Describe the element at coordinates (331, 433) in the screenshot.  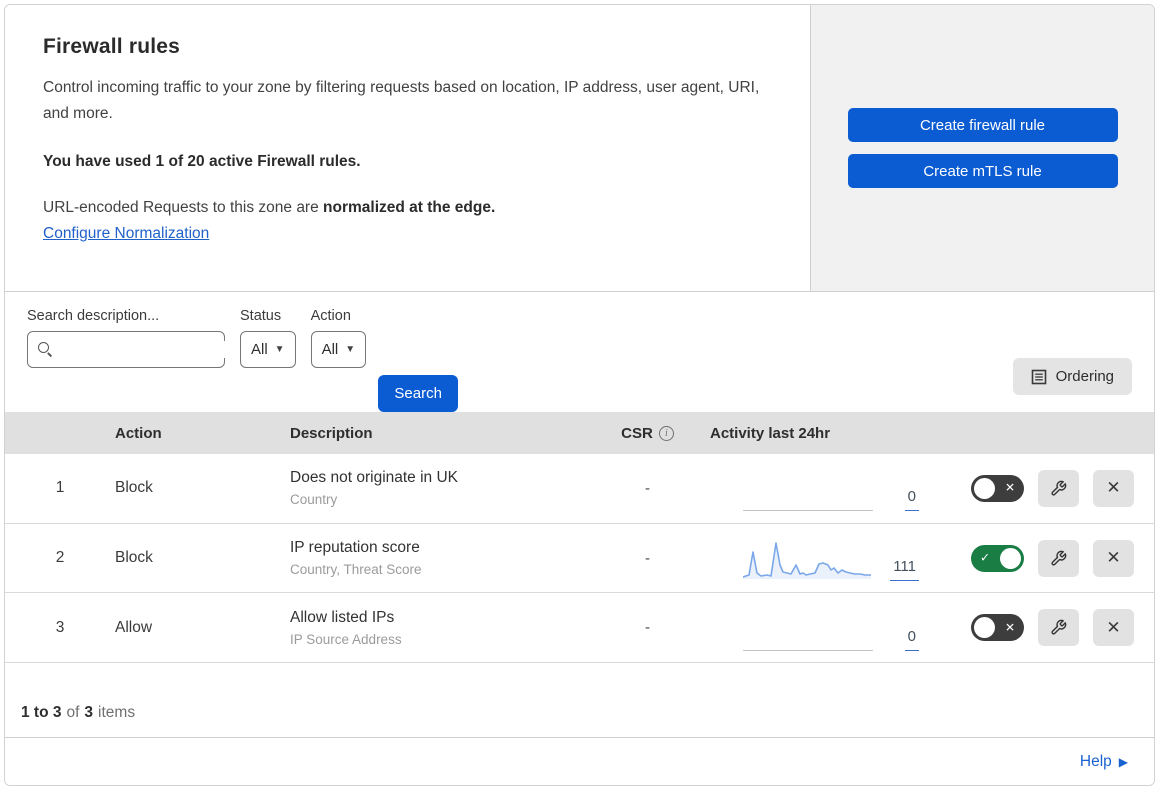
I see `description-column-header: Description` at that location.